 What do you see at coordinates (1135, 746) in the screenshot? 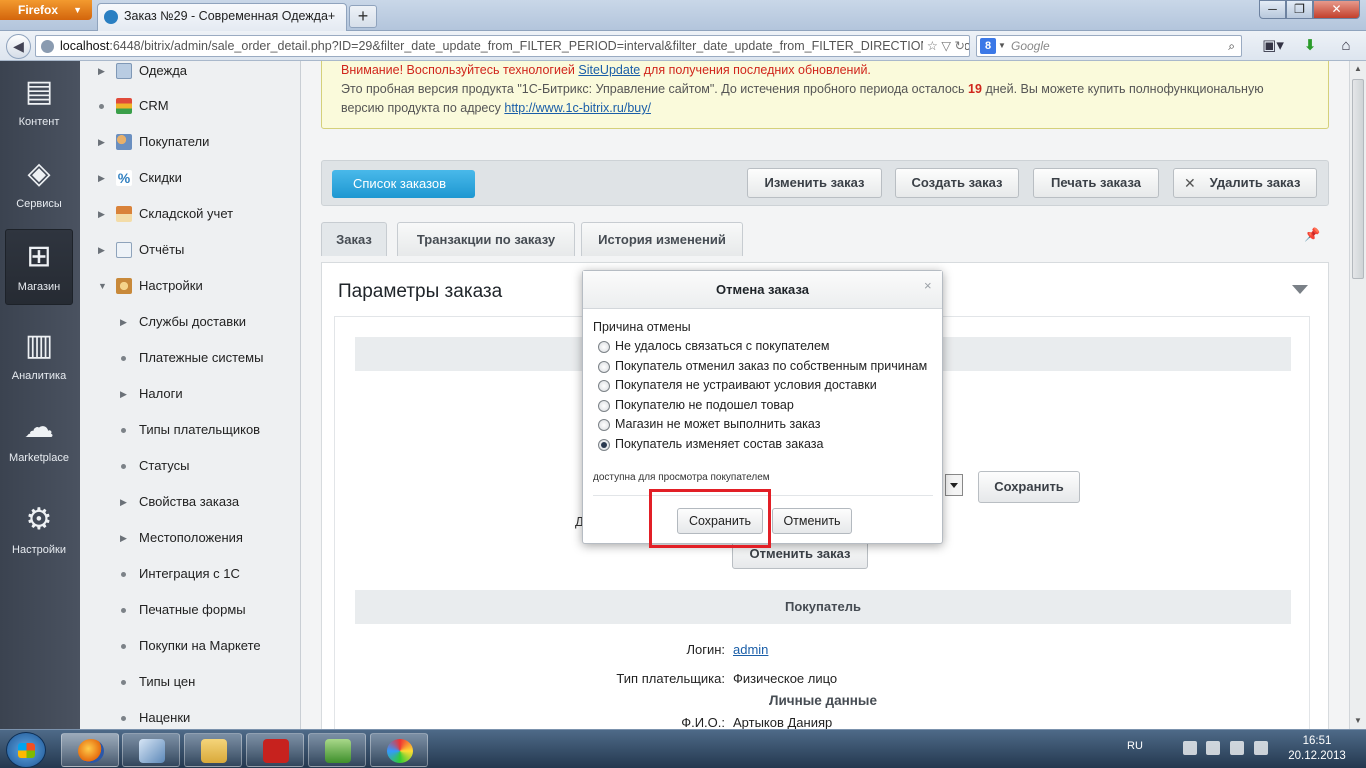
I see `language-indicator: RU` at bounding box center [1135, 746].